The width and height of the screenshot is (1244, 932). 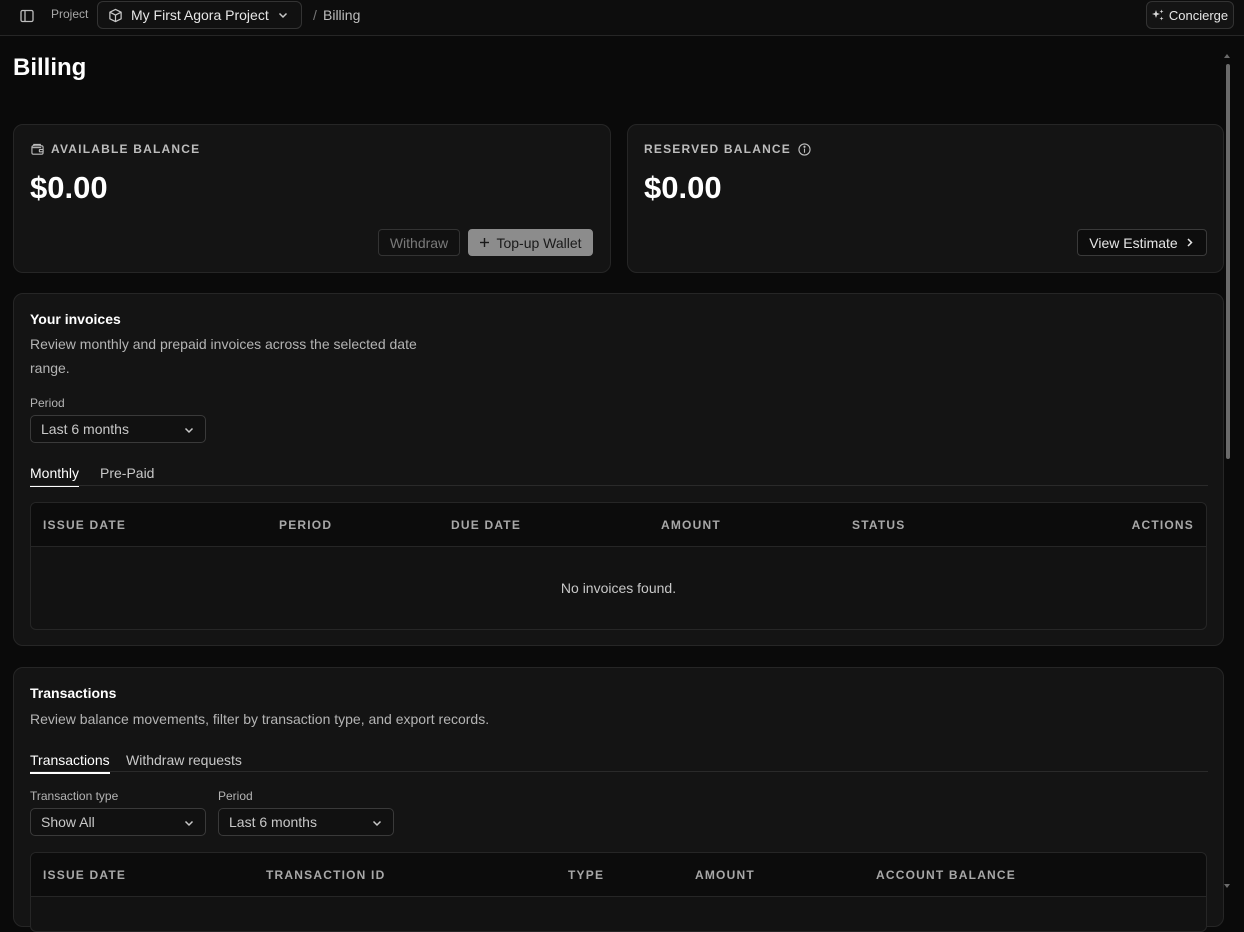 I want to click on column-due-date: DUE DATE, so click(x=486, y=525).